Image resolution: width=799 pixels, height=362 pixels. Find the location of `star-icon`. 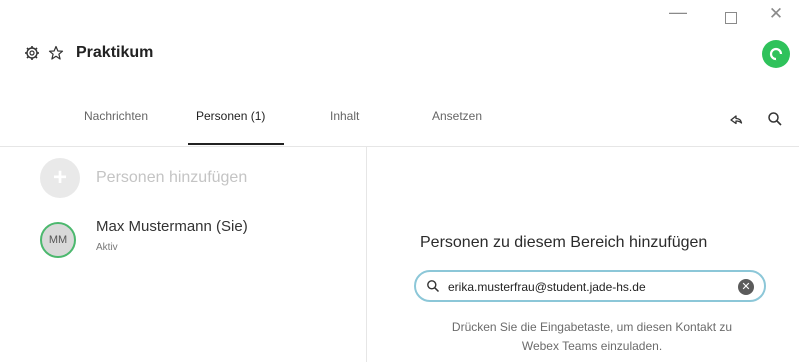

star-icon is located at coordinates (56, 53).